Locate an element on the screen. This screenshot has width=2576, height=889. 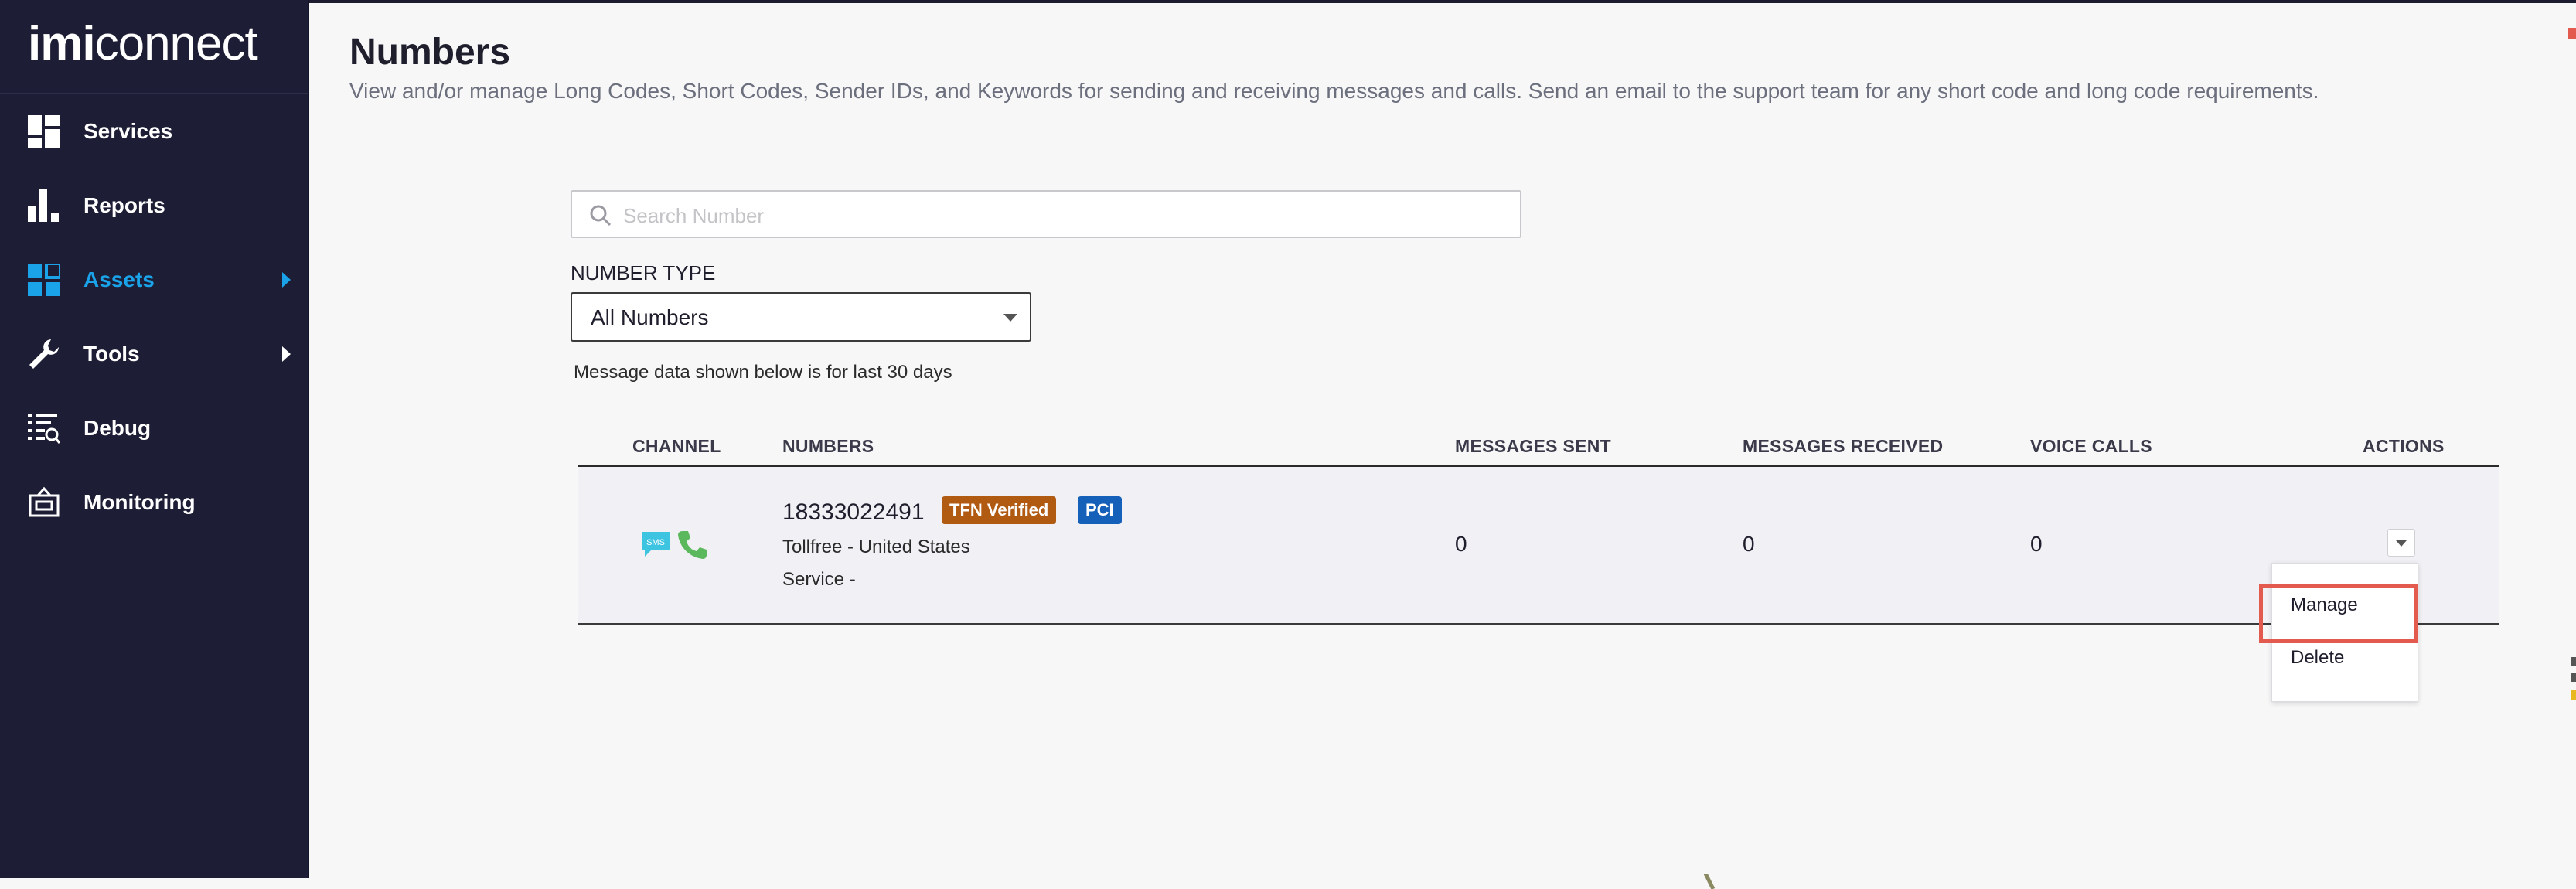
monitor-icon is located at coordinates (44, 502).